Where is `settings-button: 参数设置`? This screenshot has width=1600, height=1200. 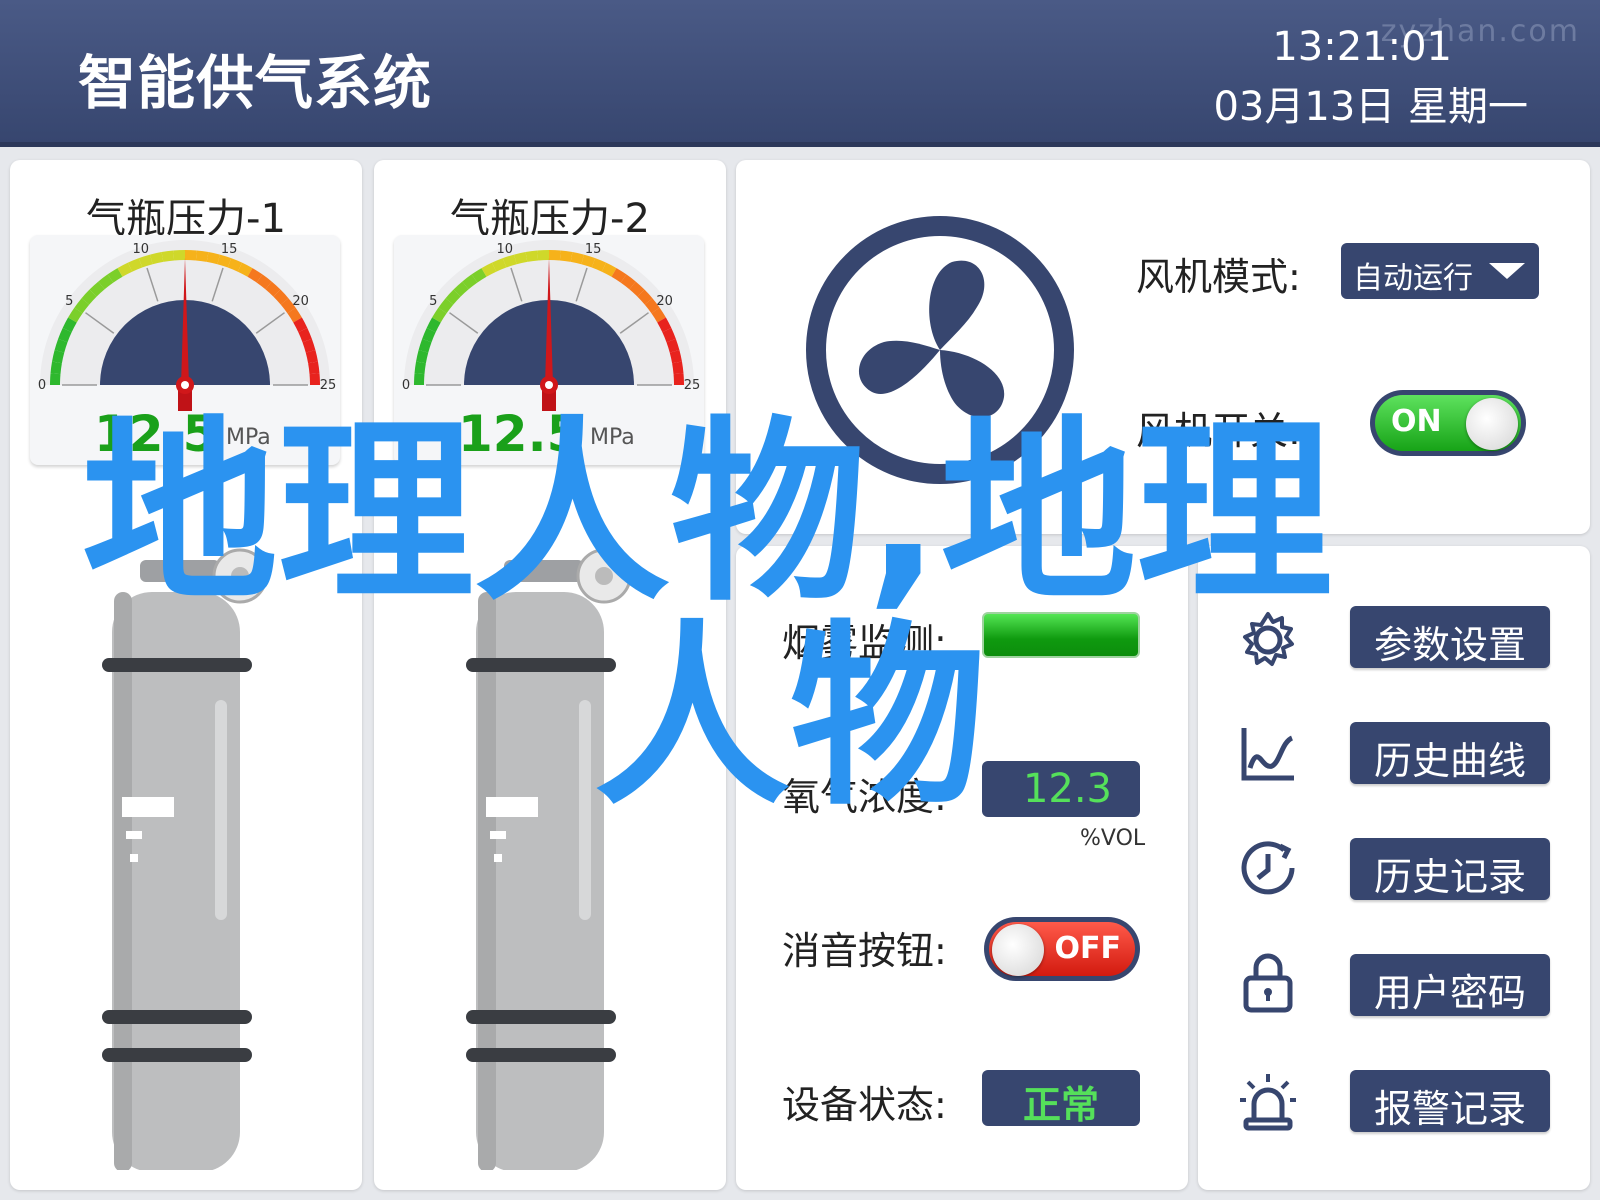
settings-button: 参数设置 is located at coordinates (1450, 637).